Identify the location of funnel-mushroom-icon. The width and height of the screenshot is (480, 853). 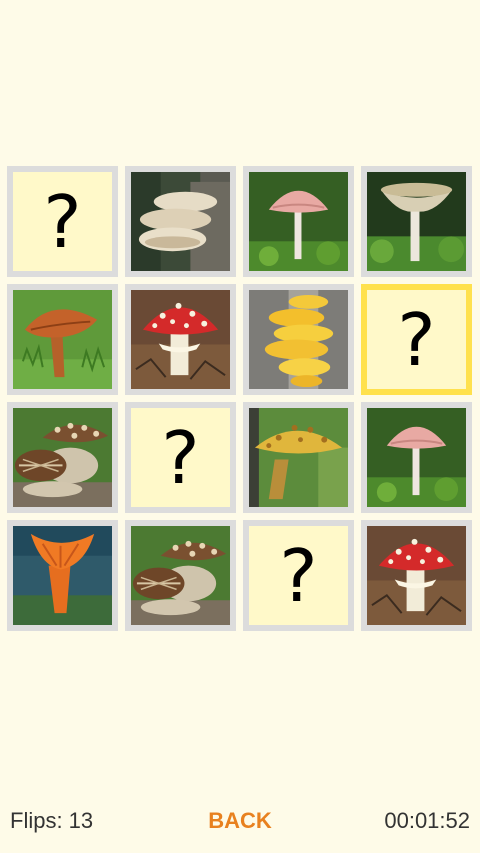
(416, 221).